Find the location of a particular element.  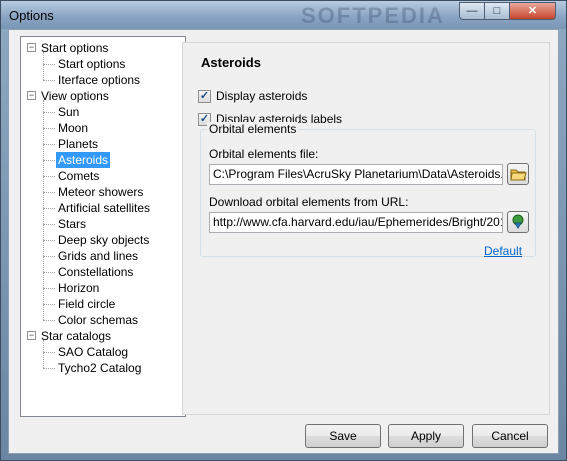

tree-item-label: Meteor showers is located at coordinates (100, 192).